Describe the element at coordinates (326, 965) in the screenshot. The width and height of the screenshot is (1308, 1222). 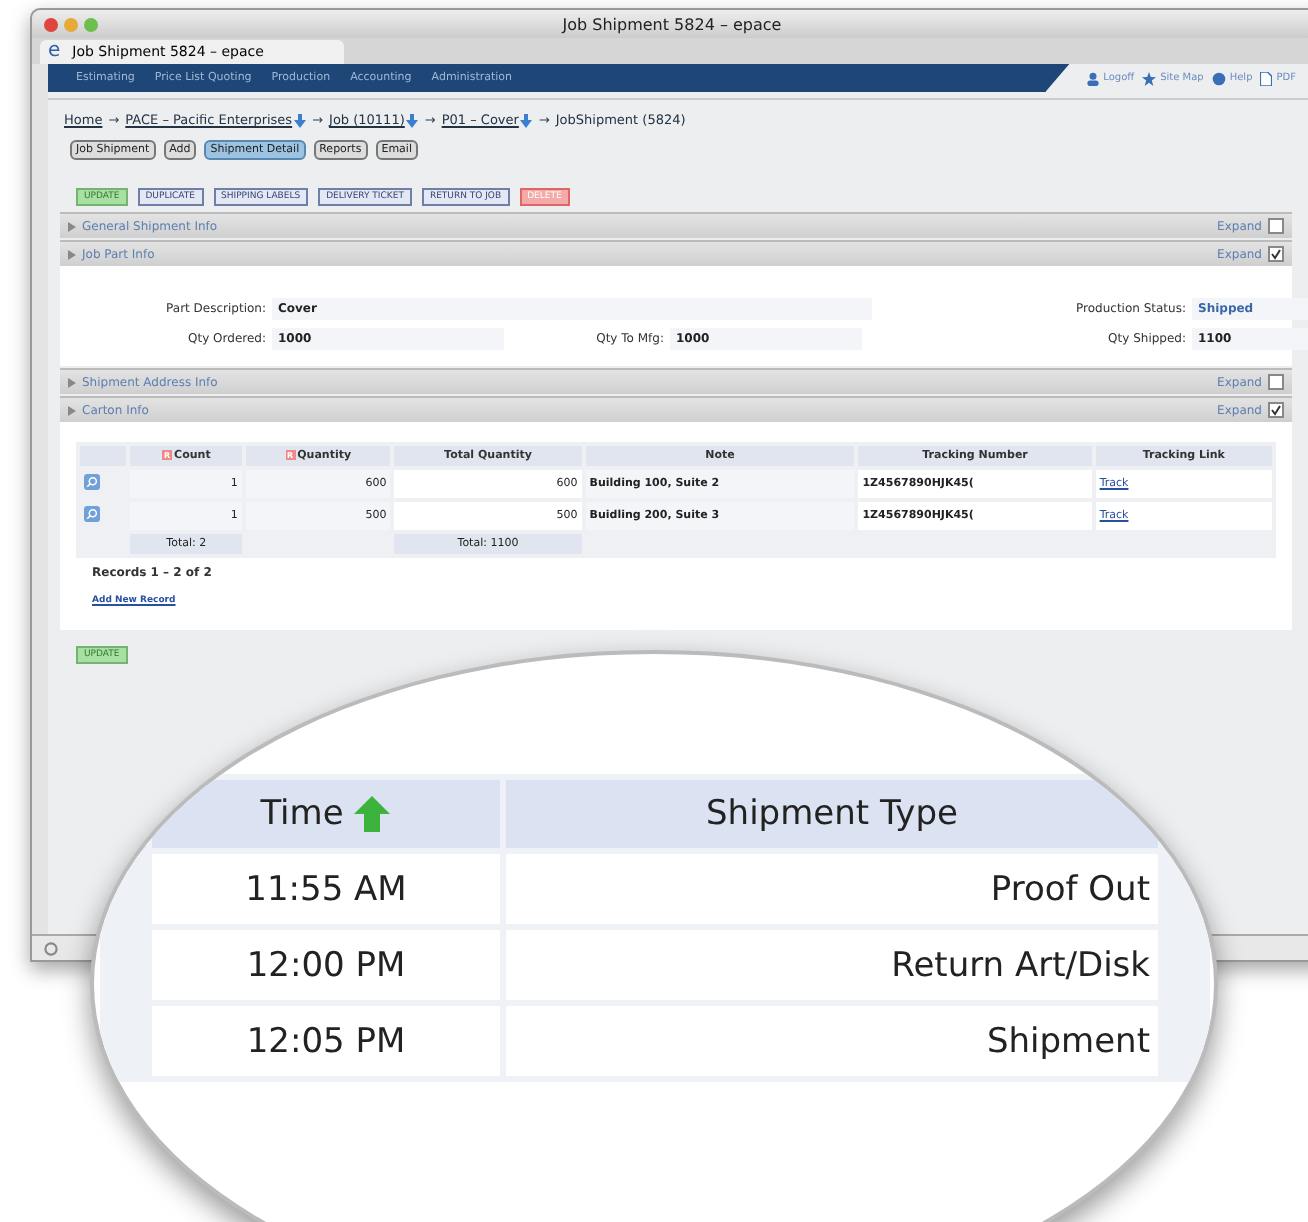
I see `table-cell: 12:00 PM` at that location.